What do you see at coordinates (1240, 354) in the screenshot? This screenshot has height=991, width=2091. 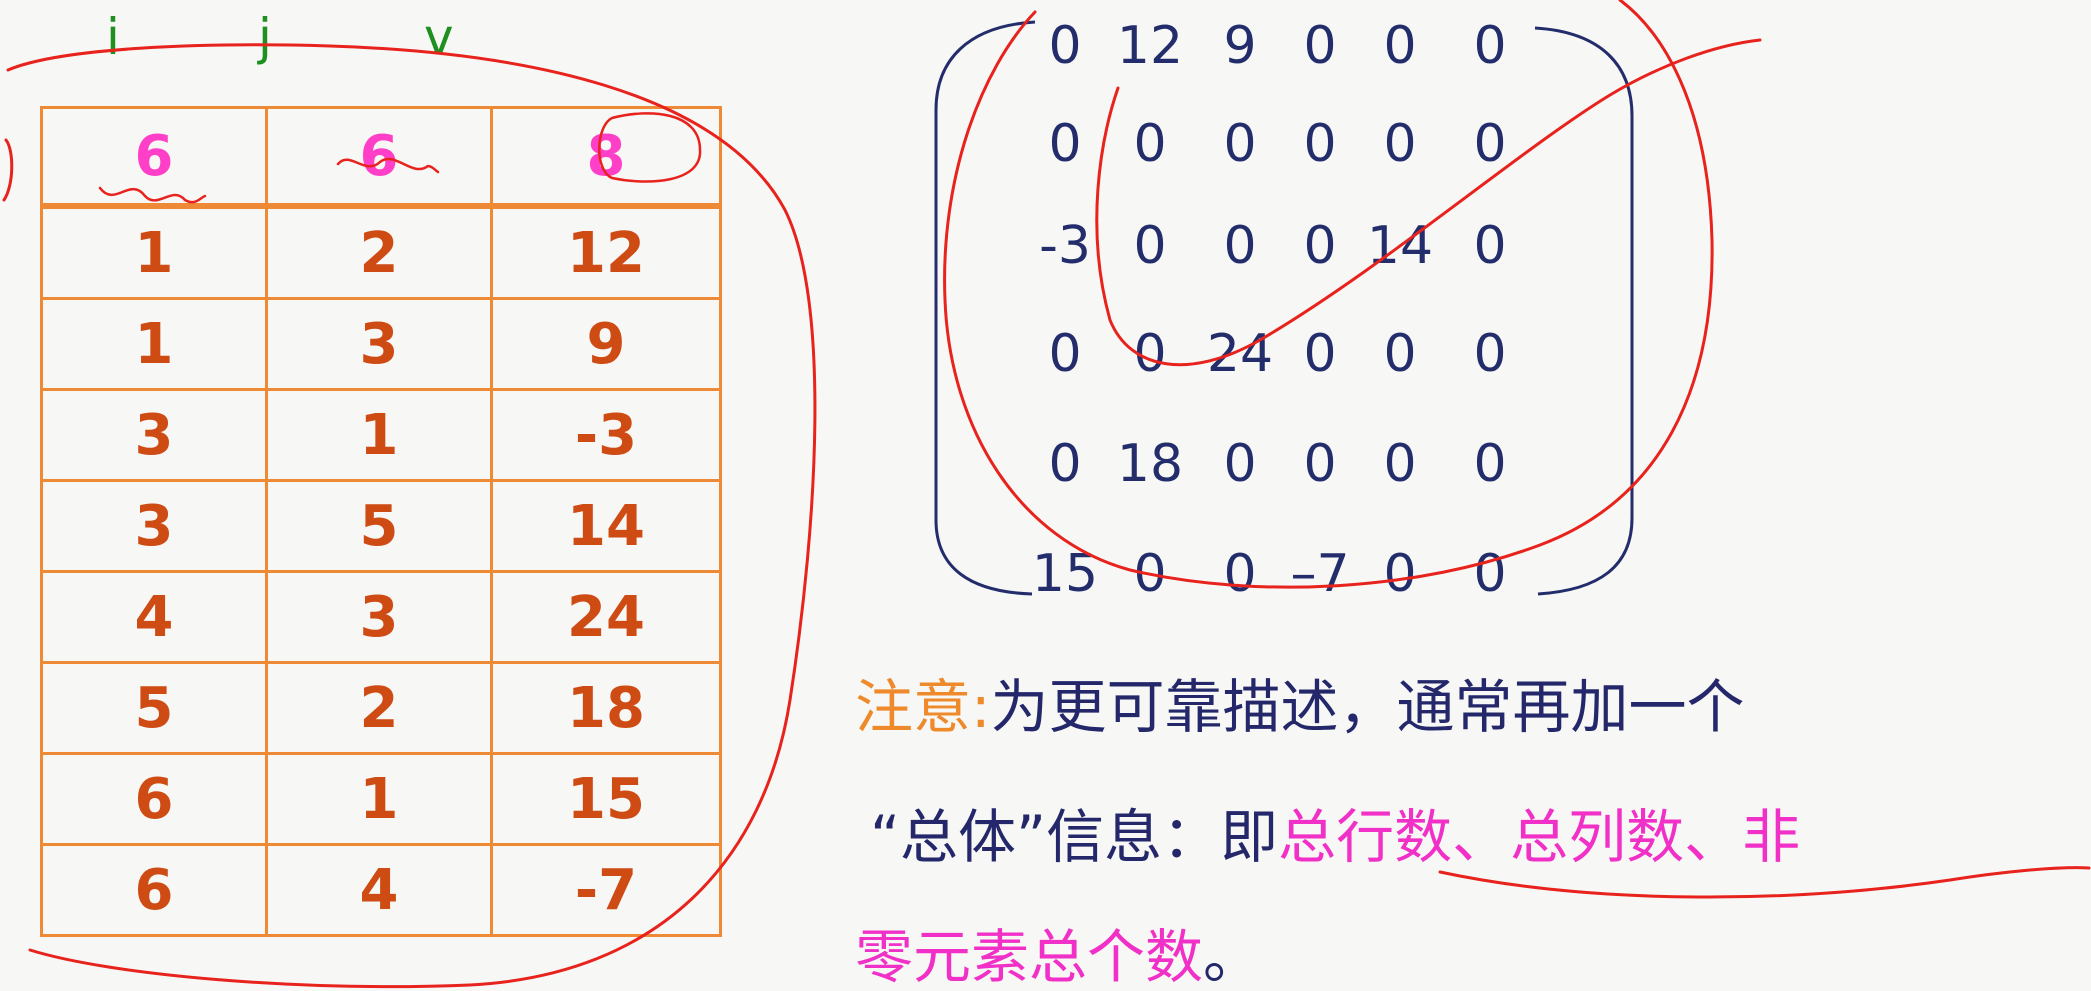 I see `matrix-cell: 24` at bounding box center [1240, 354].